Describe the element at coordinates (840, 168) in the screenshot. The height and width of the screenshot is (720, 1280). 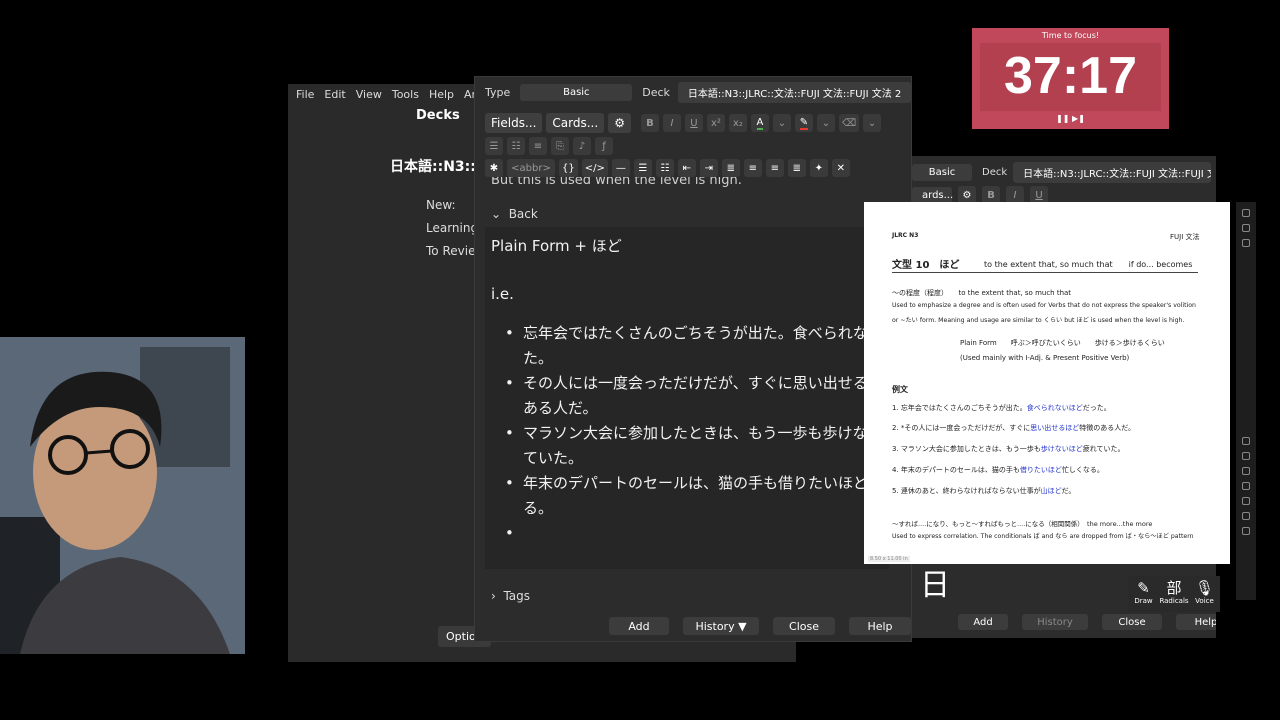
I see `clear-format-icon: ✕` at that location.